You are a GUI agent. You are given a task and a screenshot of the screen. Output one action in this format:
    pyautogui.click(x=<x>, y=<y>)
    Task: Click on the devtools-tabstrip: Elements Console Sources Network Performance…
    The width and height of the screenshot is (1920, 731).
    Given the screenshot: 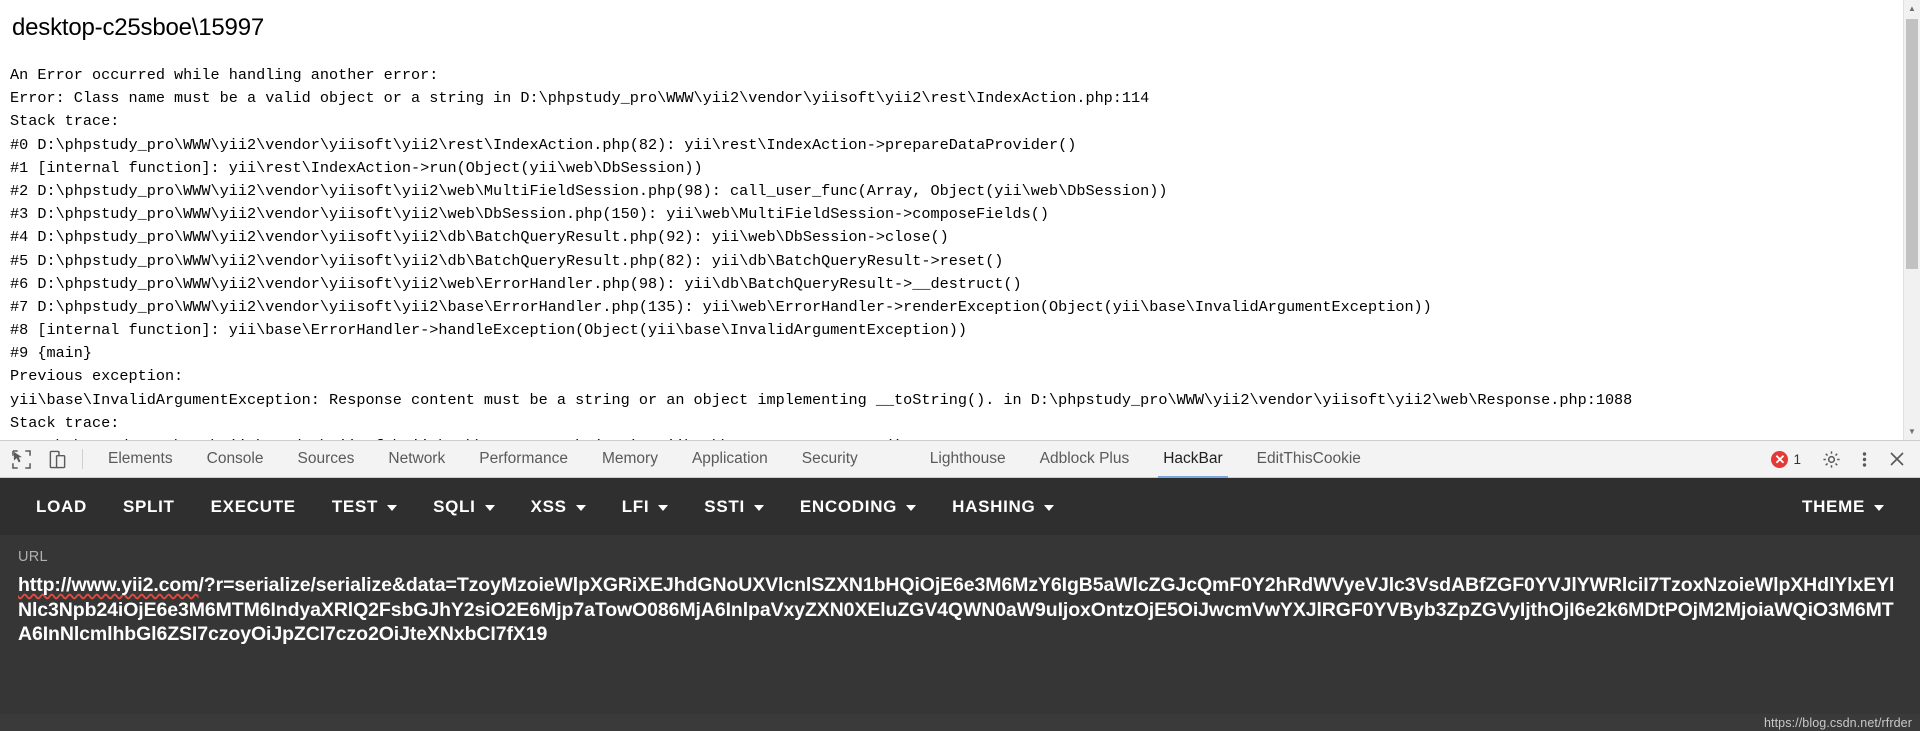 What is the action you would take?
    pyautogui.click(x=960, y=459)
    